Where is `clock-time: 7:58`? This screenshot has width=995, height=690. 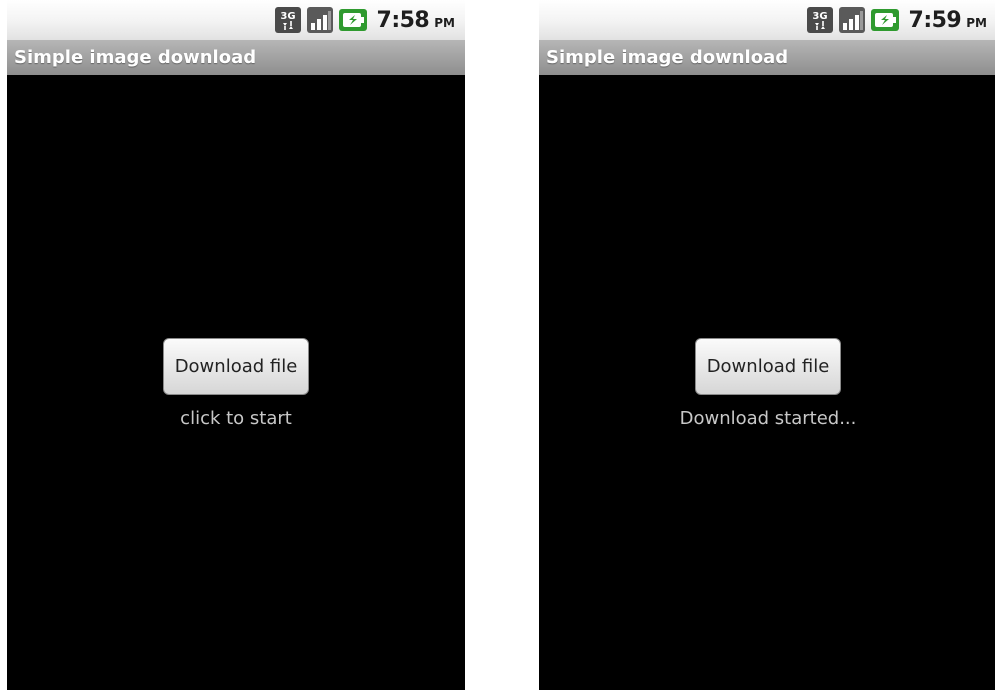 clock-time: 7:58 is located at coordinates (403, 20).